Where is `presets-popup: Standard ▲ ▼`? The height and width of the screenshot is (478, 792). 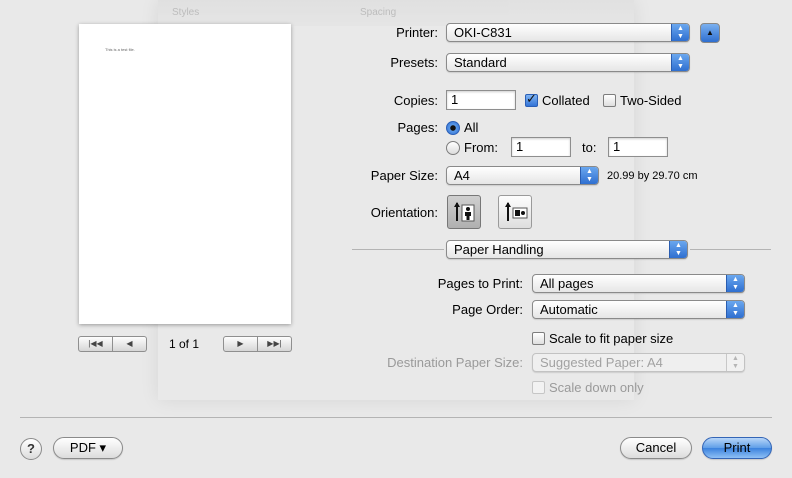
presets-popup: Standard ▲ ▼ is located at coordinates (568, 62).